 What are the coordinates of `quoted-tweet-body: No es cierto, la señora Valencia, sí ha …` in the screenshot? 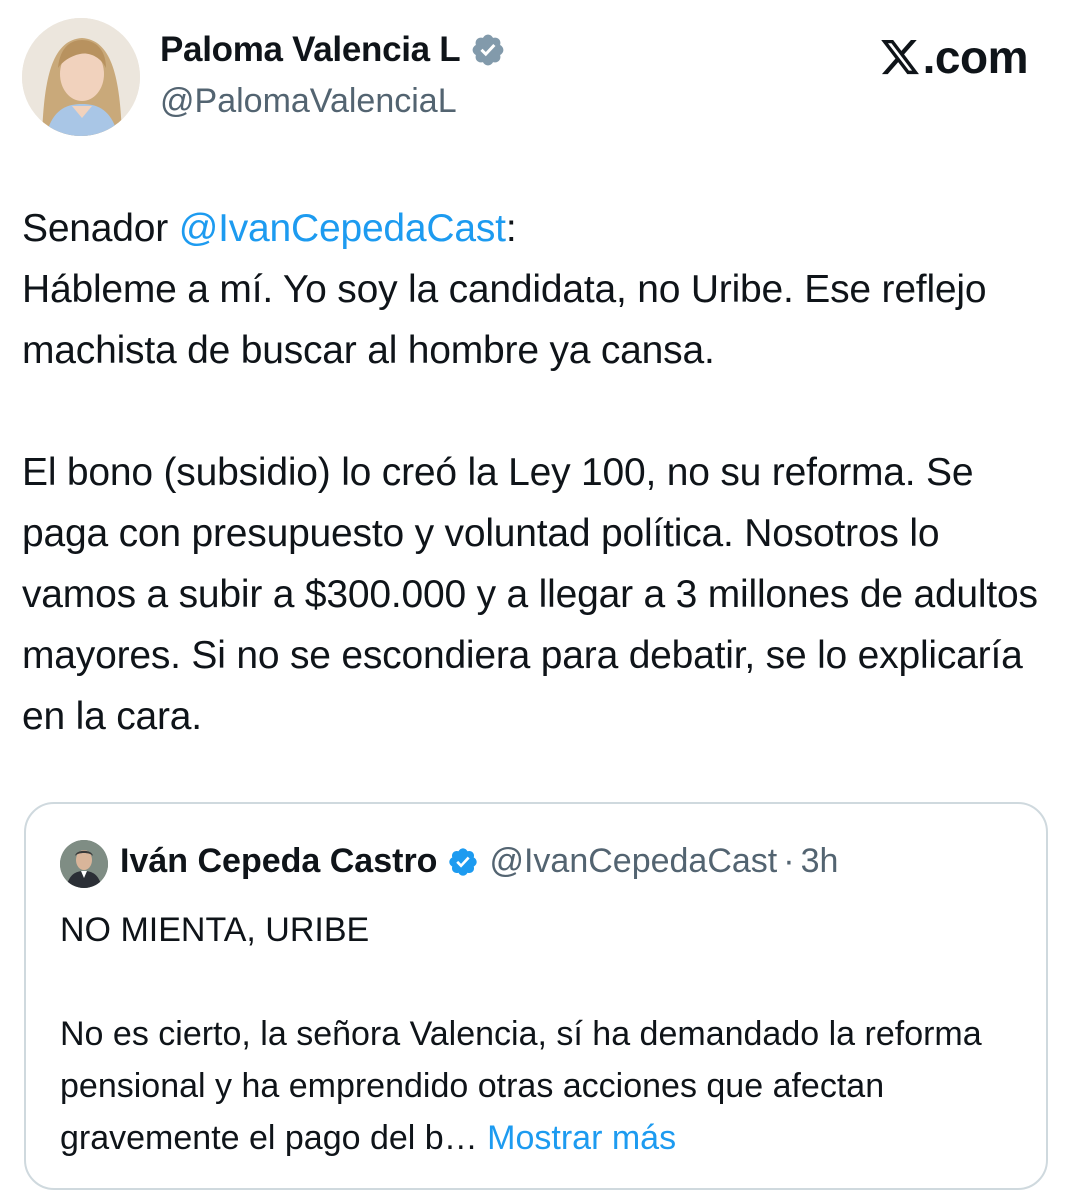 It's located at (540, 1086).